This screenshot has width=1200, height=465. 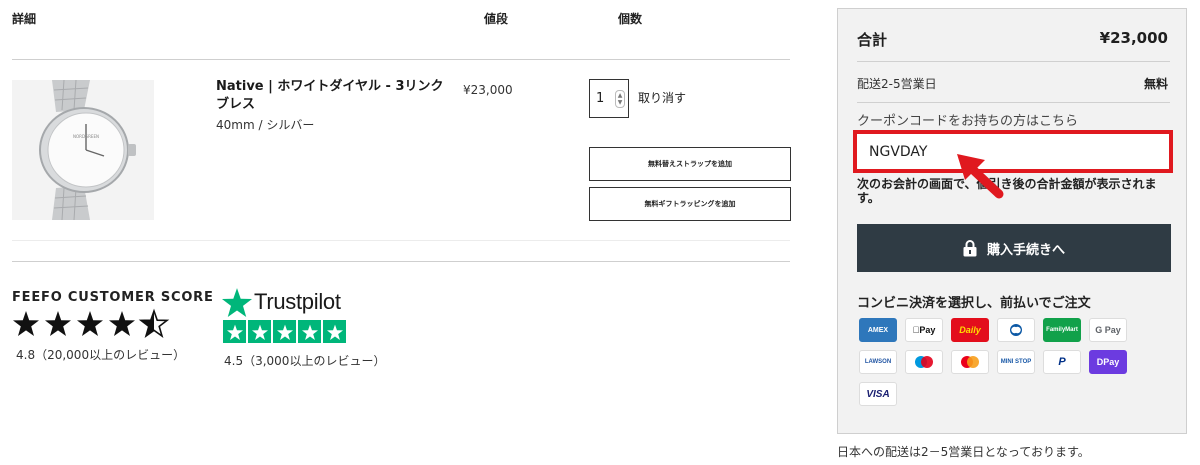 I want to click on checkout-label: 購入手続きへ, so click(x=1025, y=250).